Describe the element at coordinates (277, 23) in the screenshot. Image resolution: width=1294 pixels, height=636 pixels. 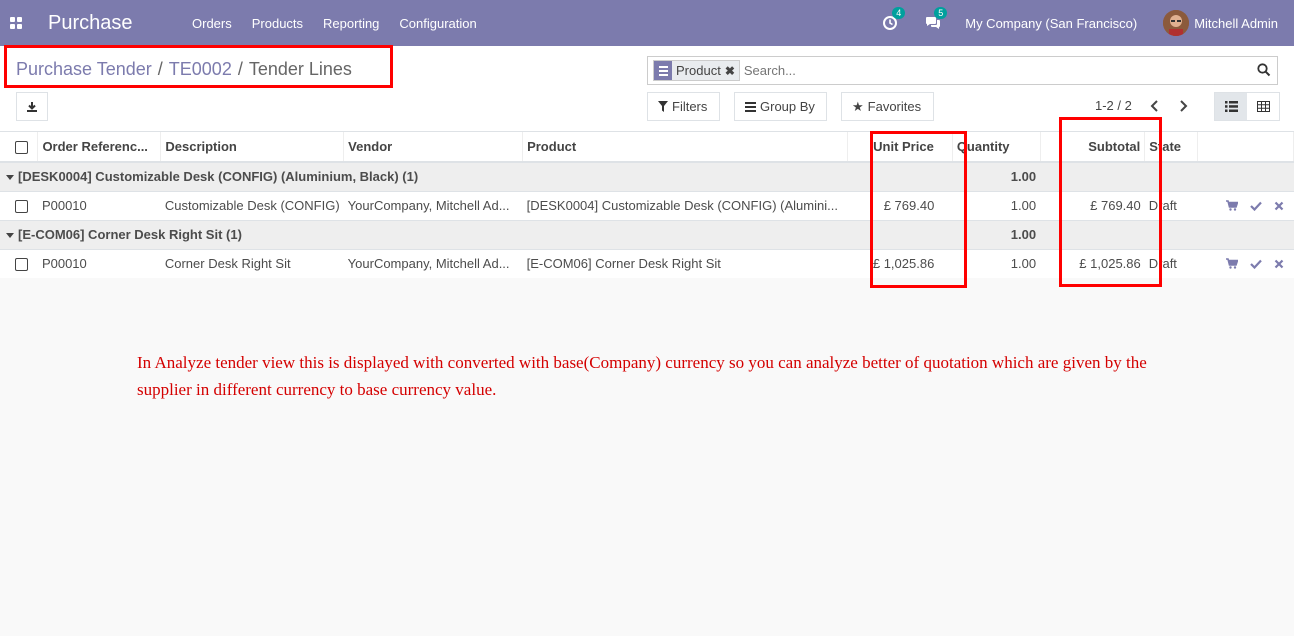
I see `menu-products: Products` at that location.